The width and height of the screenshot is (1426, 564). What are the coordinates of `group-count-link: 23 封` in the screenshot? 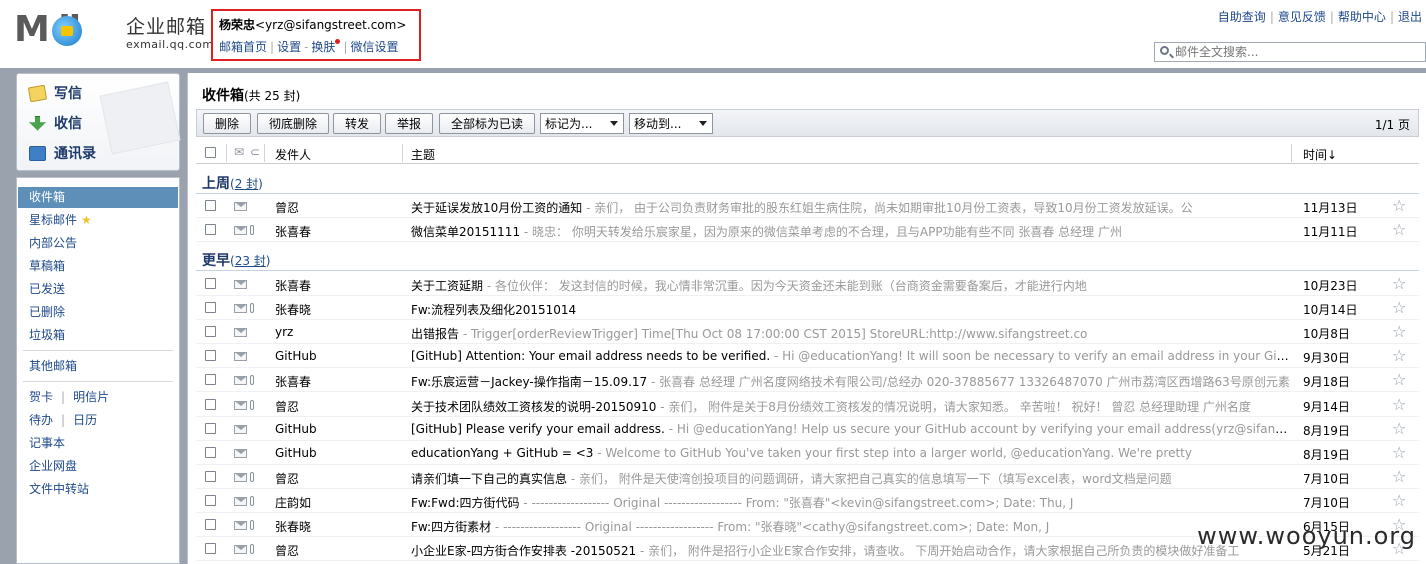 It's located at (250, 261).